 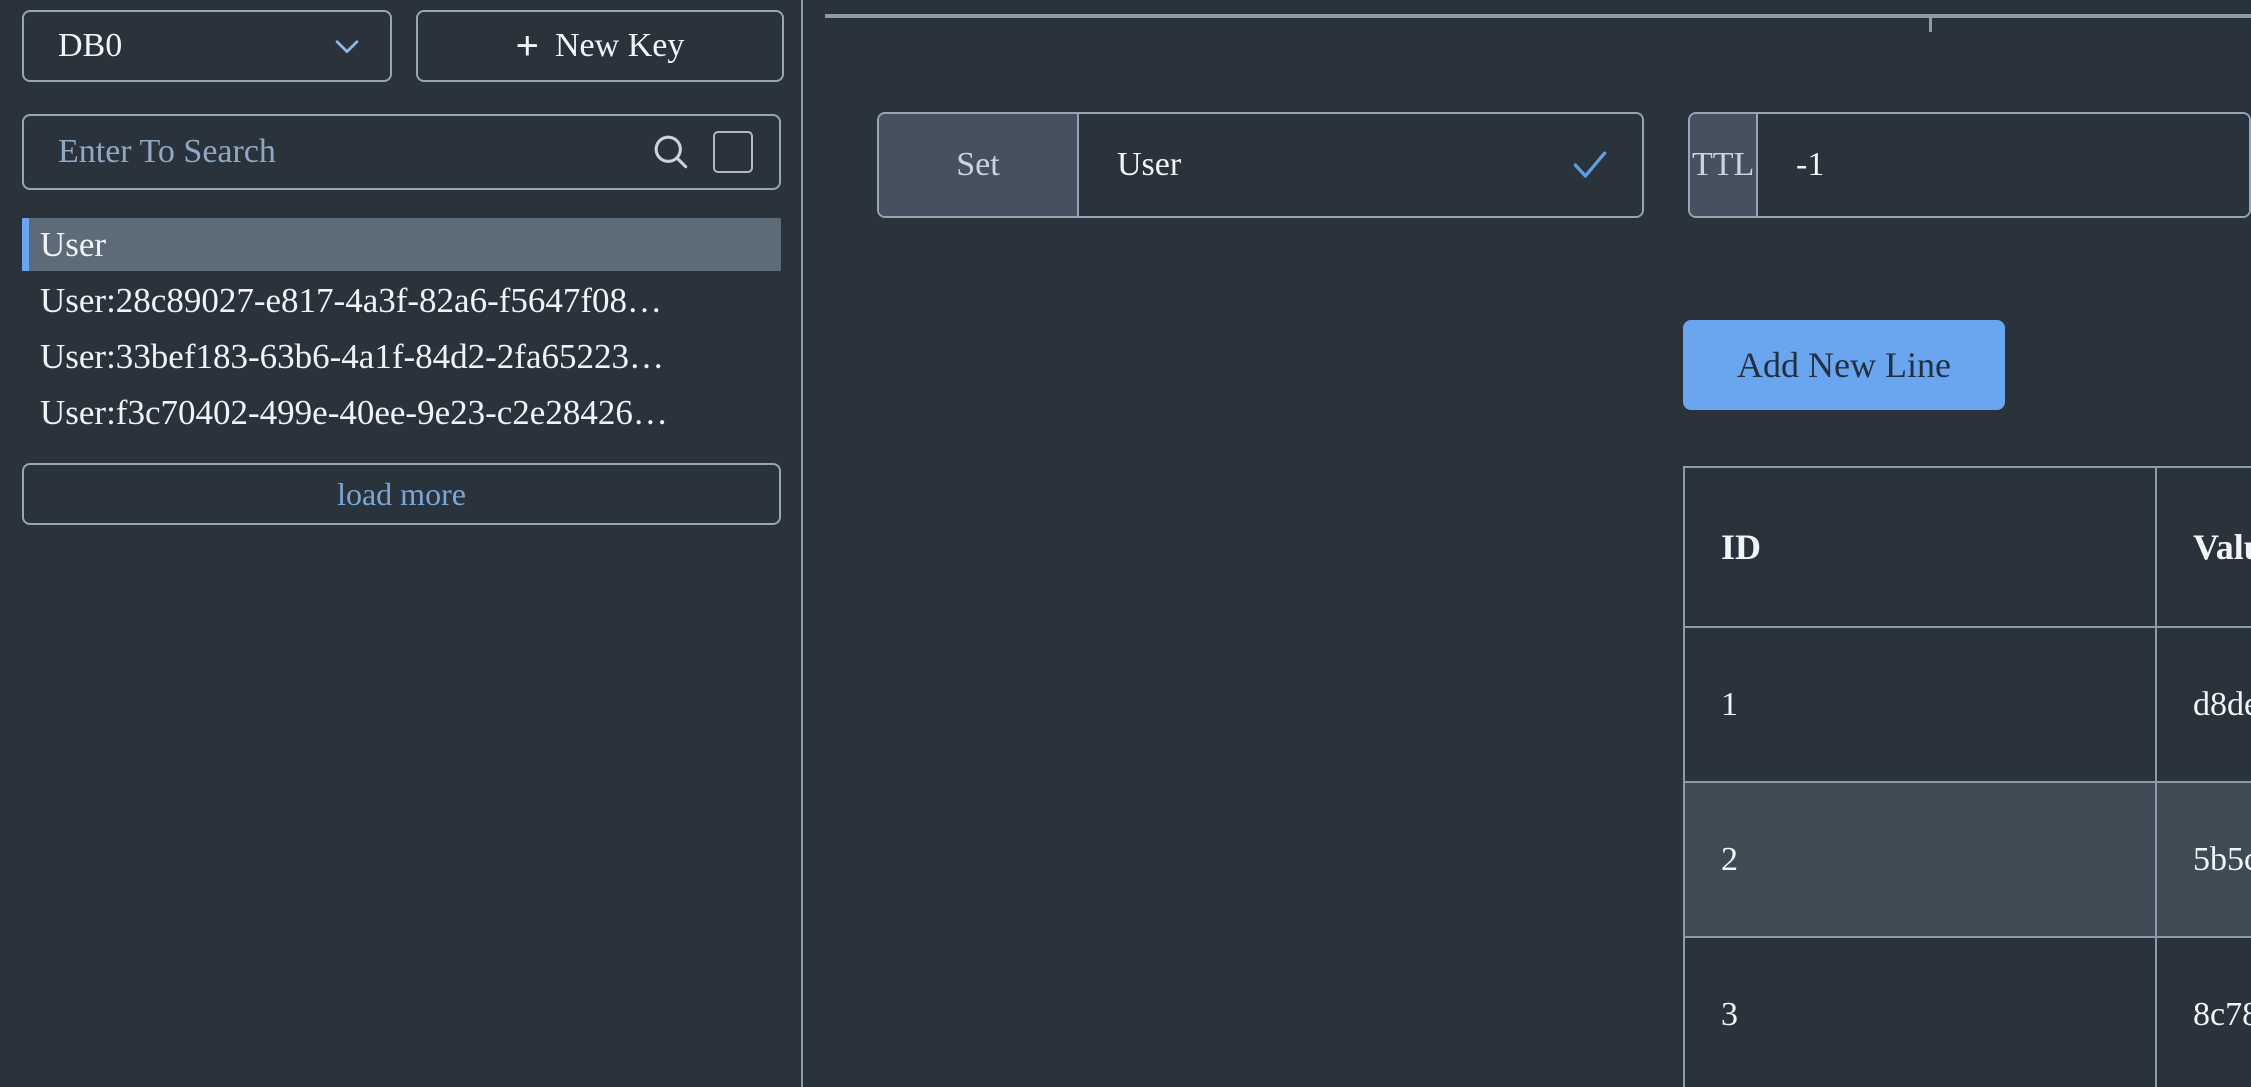 I want to click on table-row: 3 8c78a5de-e4b3-4fa0-89f1-323fcc7b6037, so click(x=1967, y=1011).